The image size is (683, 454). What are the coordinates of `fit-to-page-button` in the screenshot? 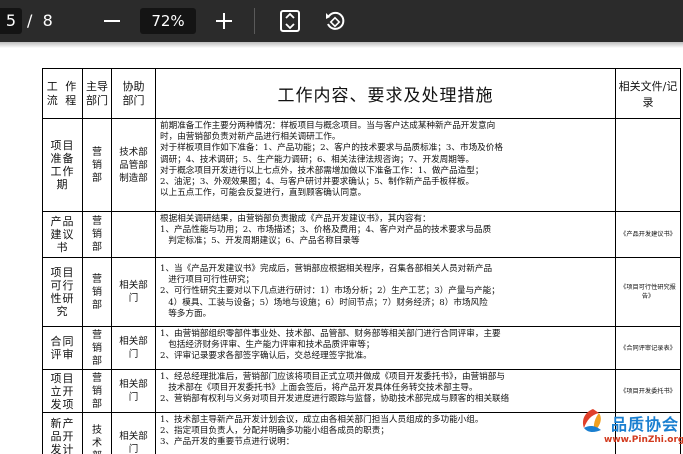 It's located at (290, 21).